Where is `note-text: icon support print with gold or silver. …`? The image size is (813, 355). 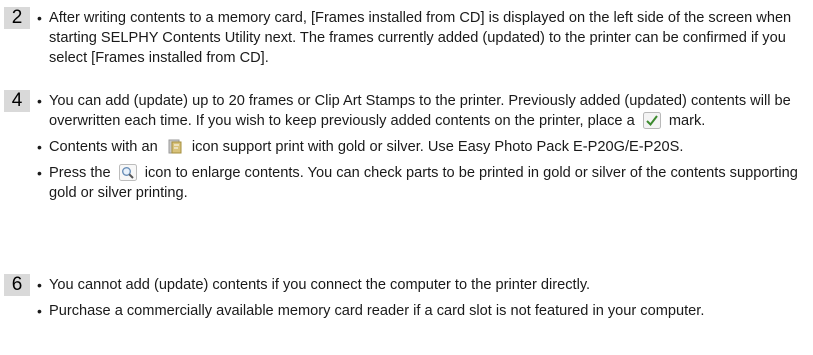
note-text: icon support print with gold or silver. … is located at coordinates (435, 147).